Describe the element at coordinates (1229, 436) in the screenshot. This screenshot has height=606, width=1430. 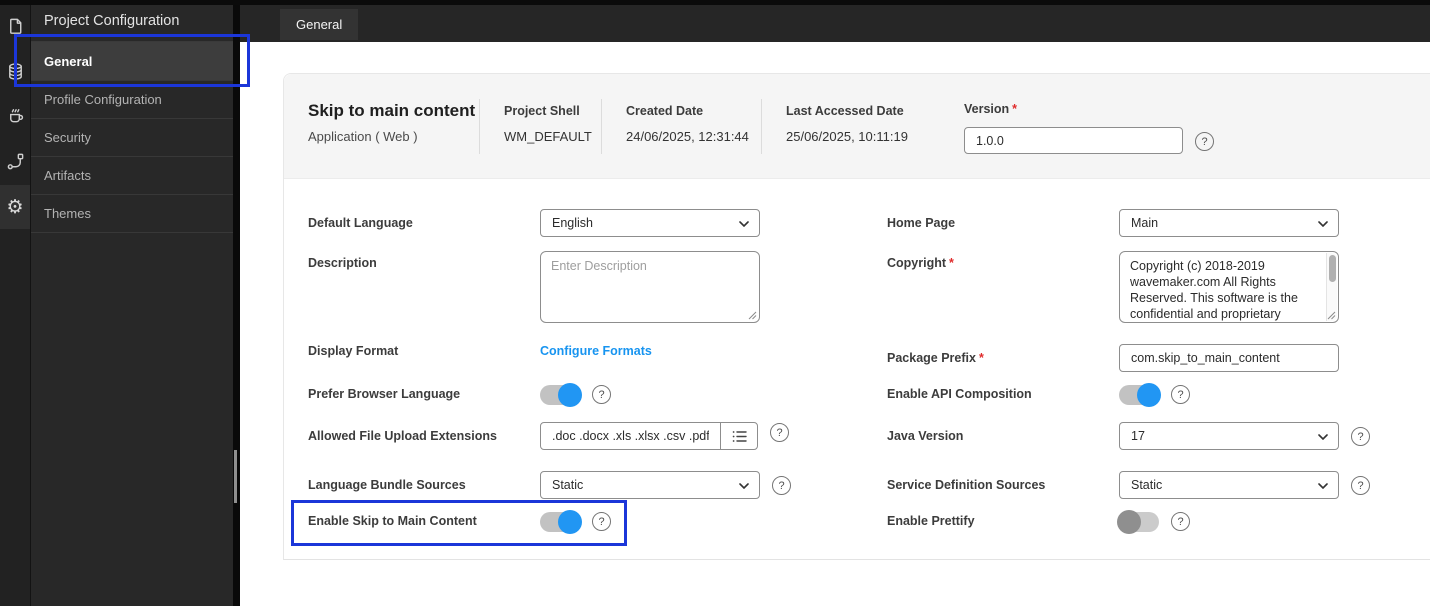
I see `java-version-select: 17` at that location.